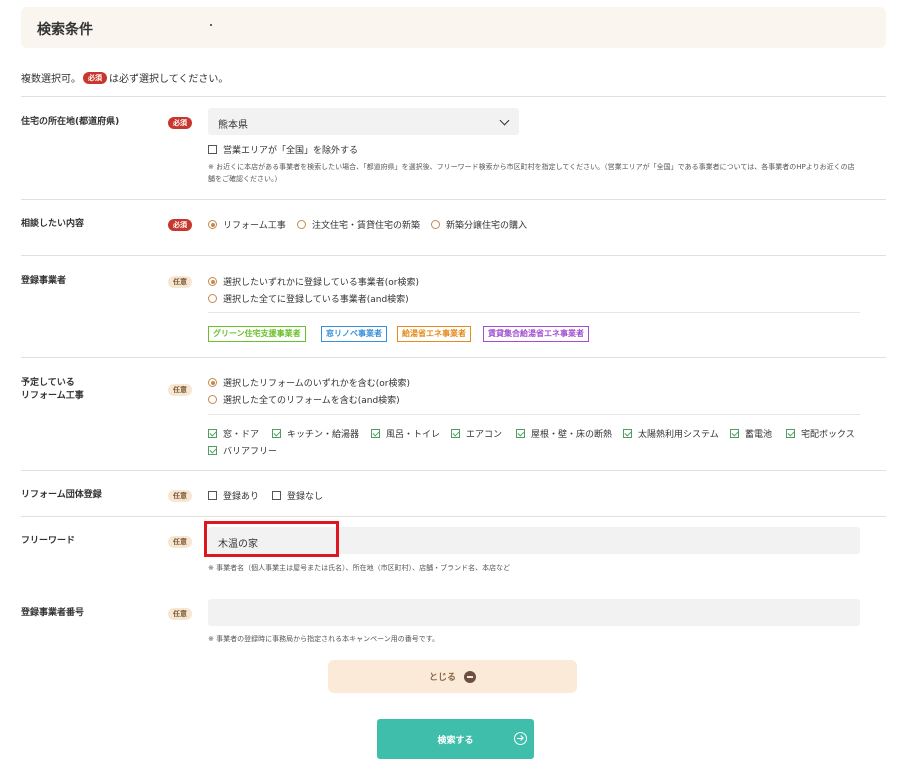 This screenshot has height=762, width=902. Describe the element at coordinates (53, 224) in the screenshot. I see `consult-label: 相談したい内容` at that location.